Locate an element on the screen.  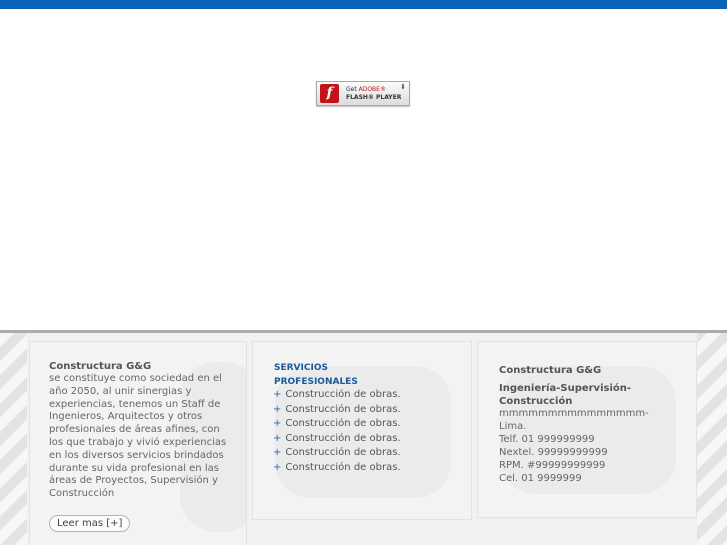
contact-address-line: mmmmmmmmmmmmmmm- is located at coordinates (574, 413).